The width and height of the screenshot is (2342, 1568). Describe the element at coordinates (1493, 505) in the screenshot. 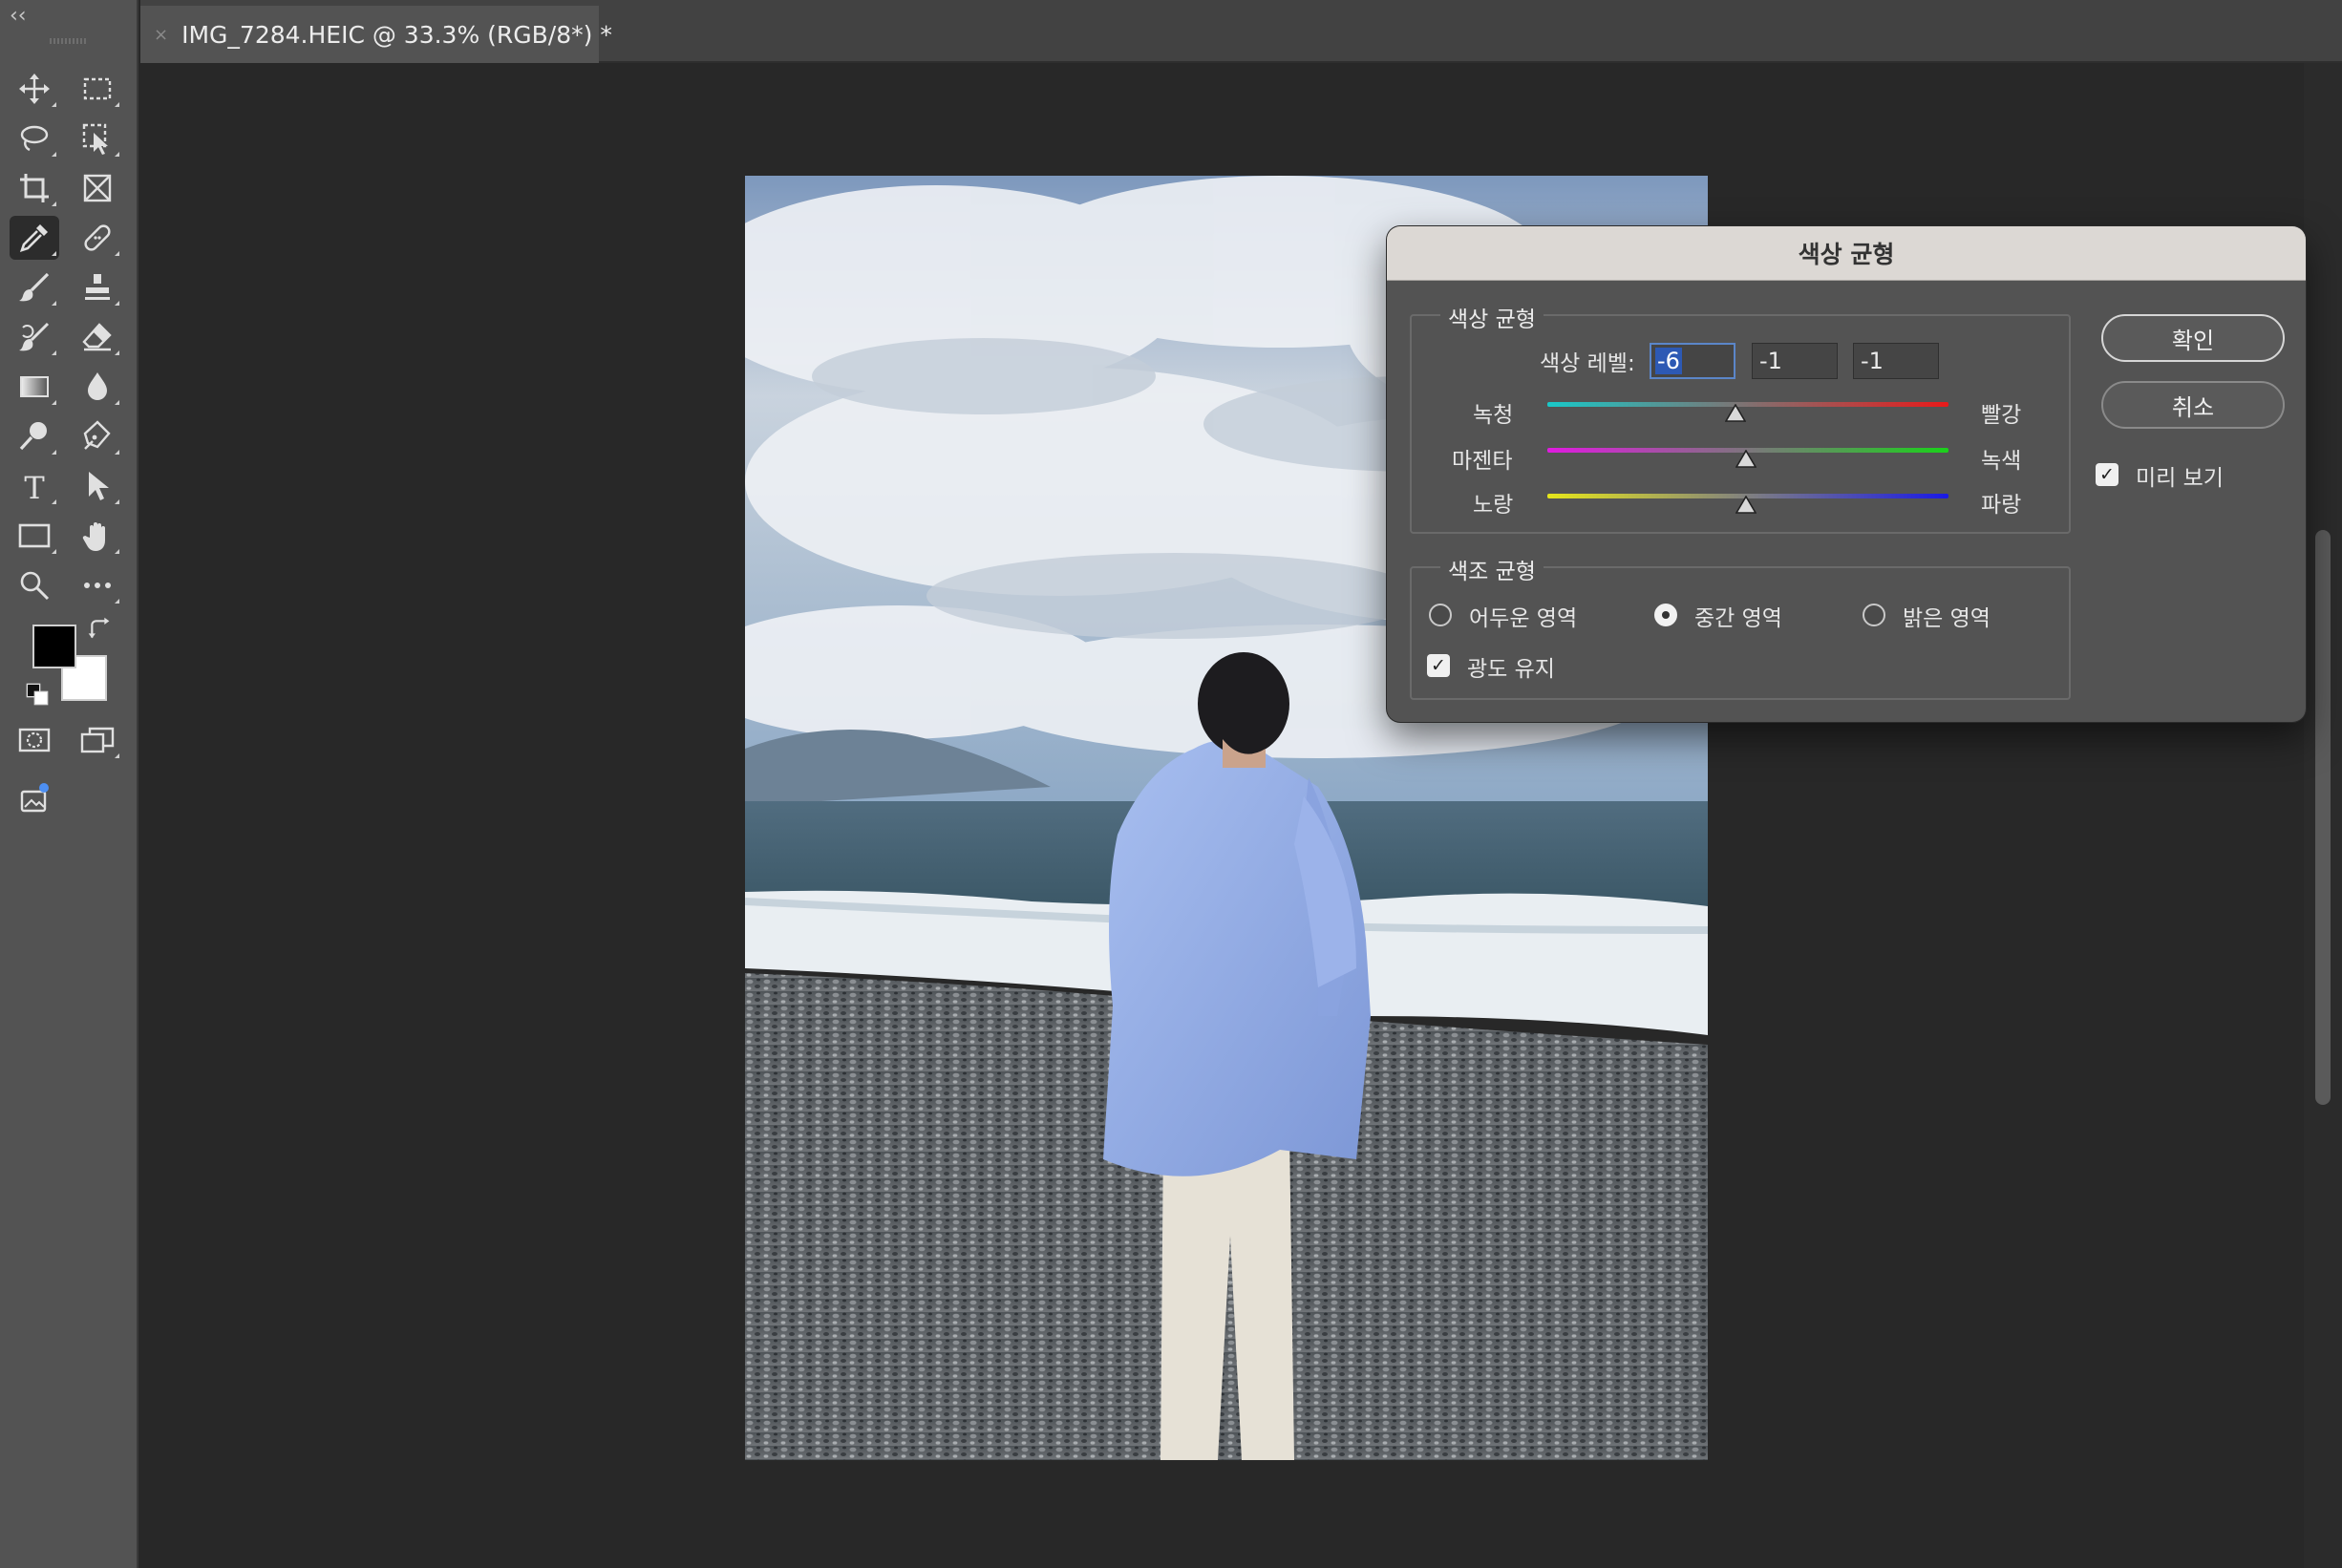

I see `slider-yellow-label: 노랑` at that location.